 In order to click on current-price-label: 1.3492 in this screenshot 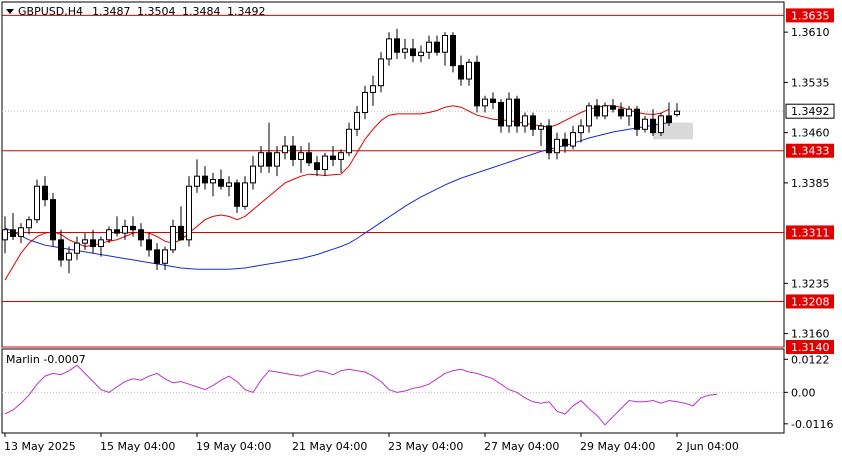, I will do `click(810, 111)`.